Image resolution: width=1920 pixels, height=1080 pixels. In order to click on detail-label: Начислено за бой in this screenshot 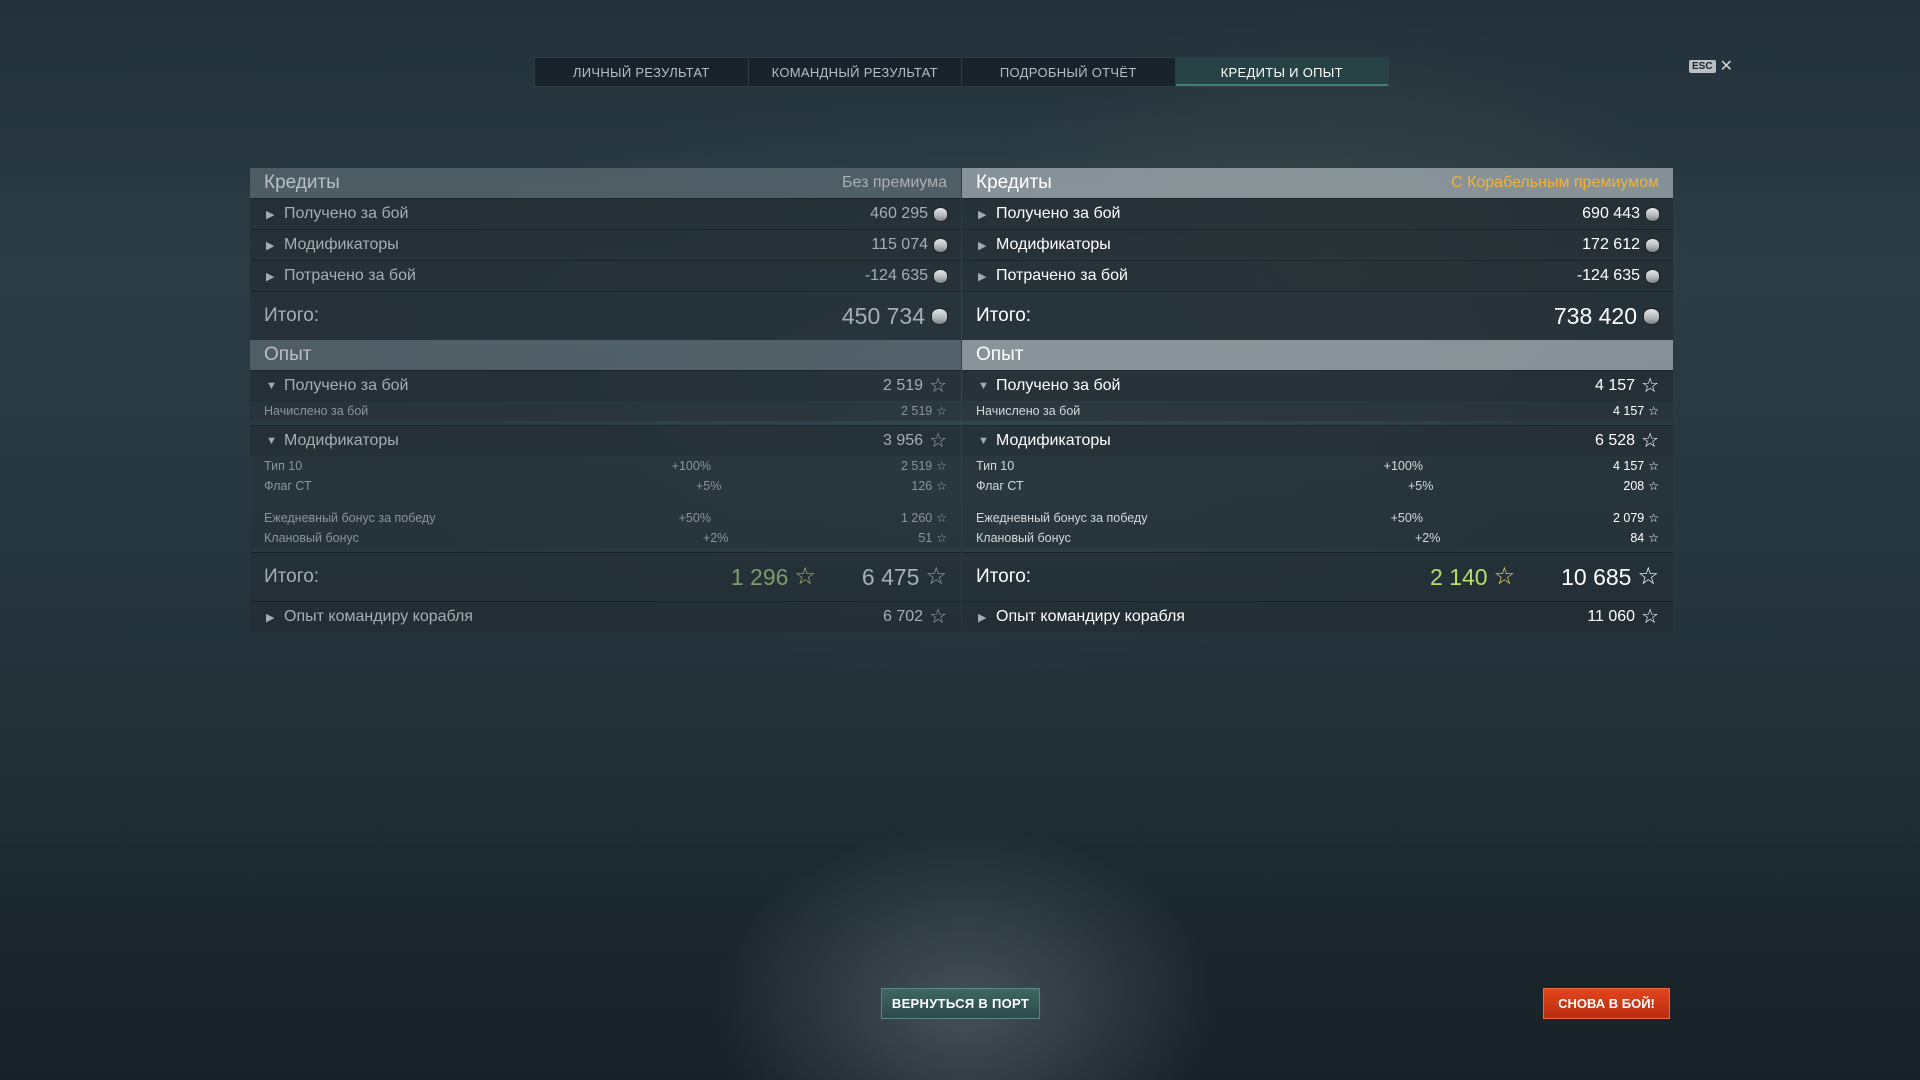, I will do `click(316, 411)`.